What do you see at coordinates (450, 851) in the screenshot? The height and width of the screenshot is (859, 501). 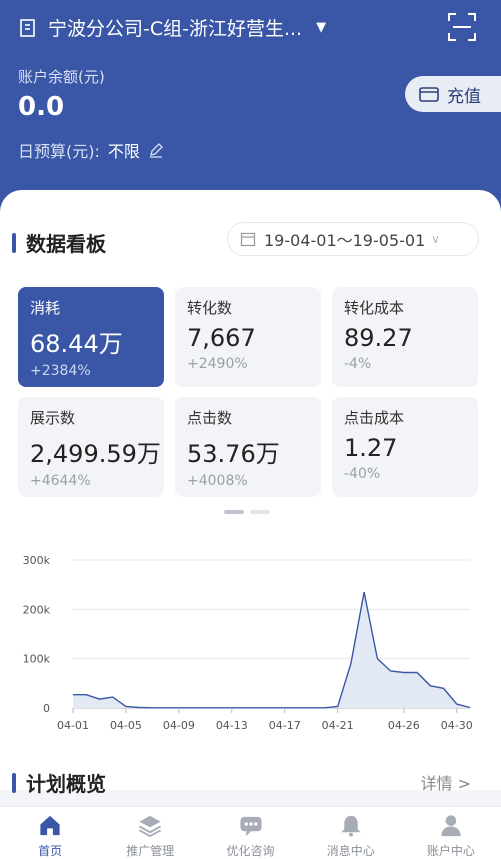 I see `tab-label: 账户中心` at bounding box center [450, 851].